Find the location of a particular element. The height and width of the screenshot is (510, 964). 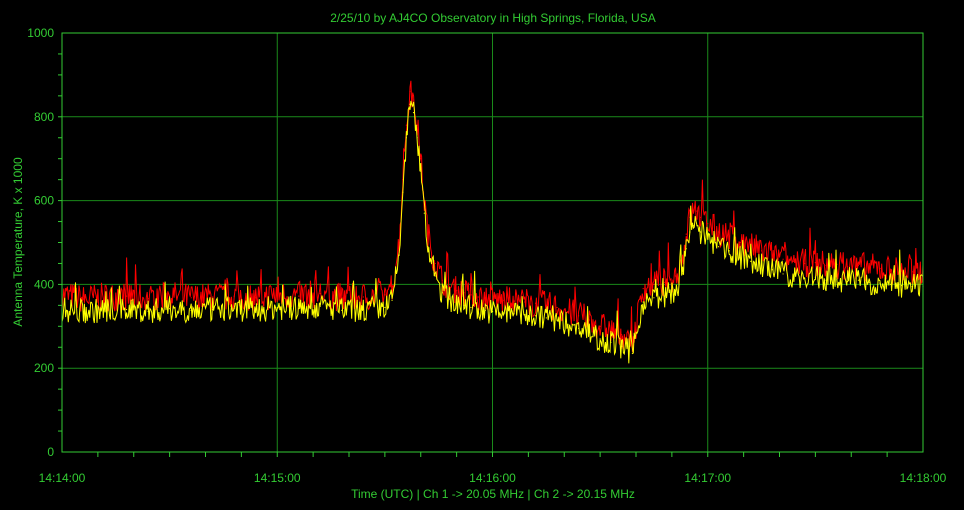

x-tick-label: 14:17:00 is located at coordinates (707, 478).